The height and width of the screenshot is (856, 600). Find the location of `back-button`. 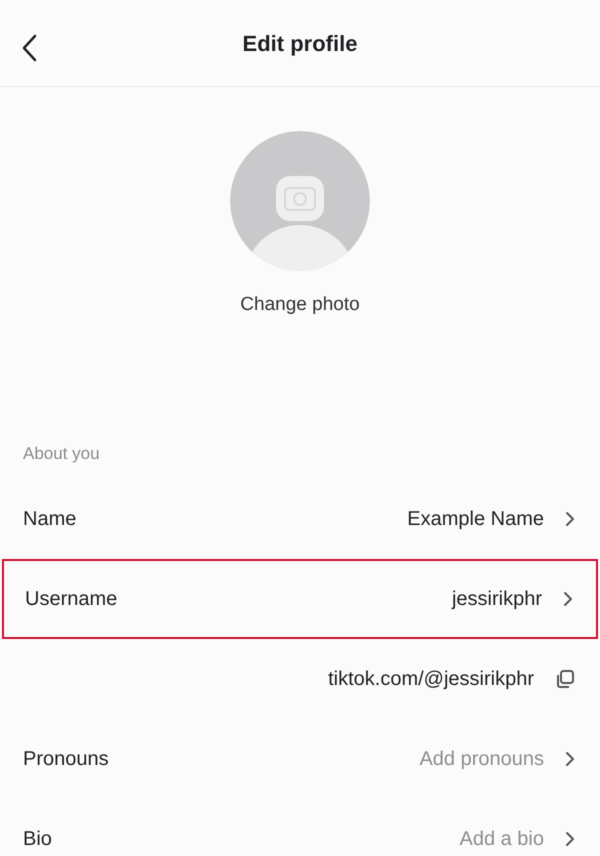

back-button is located at coordinates (29, 48).